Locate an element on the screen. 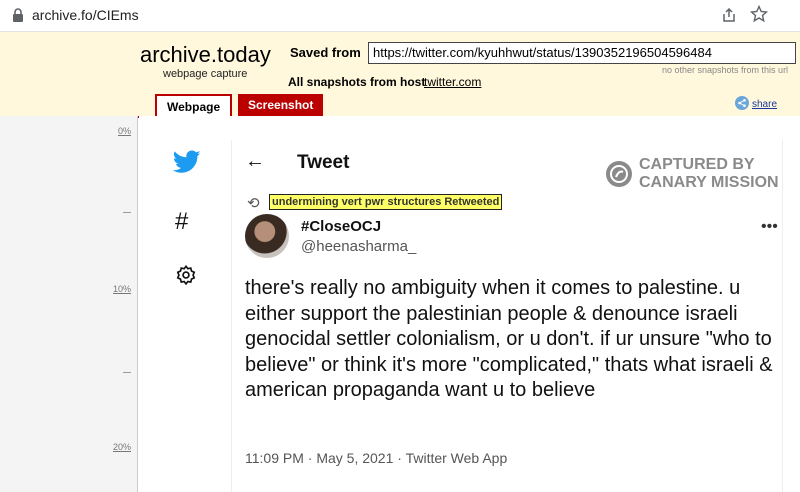 The width and height of the screenshot is (800, 492). star-icon is located at coordinates (759, 14).